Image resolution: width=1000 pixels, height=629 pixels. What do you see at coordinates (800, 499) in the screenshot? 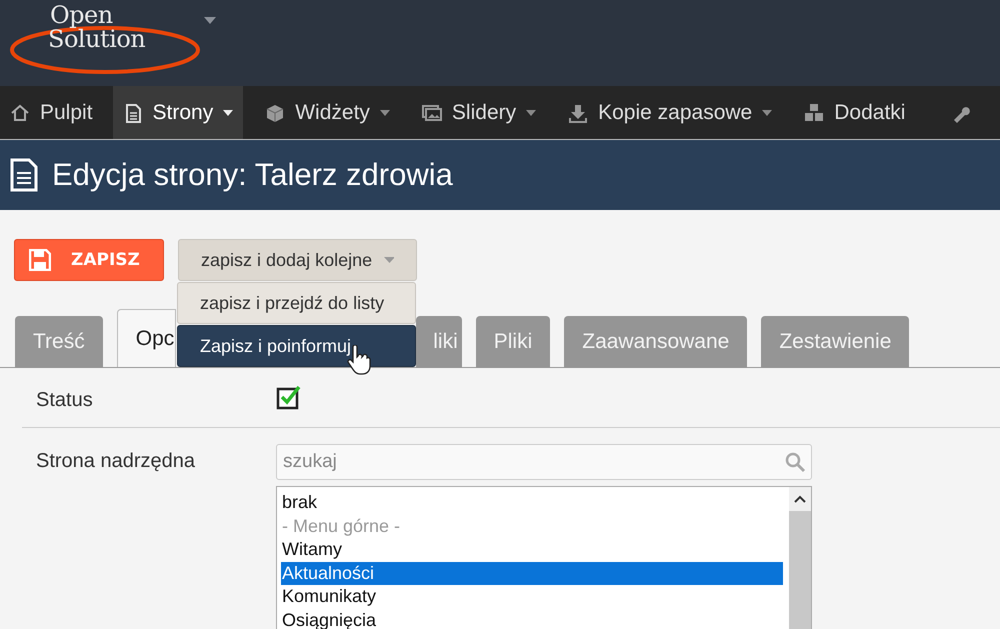
I see `chevron-up-icon` at bounding box center [800, 499].